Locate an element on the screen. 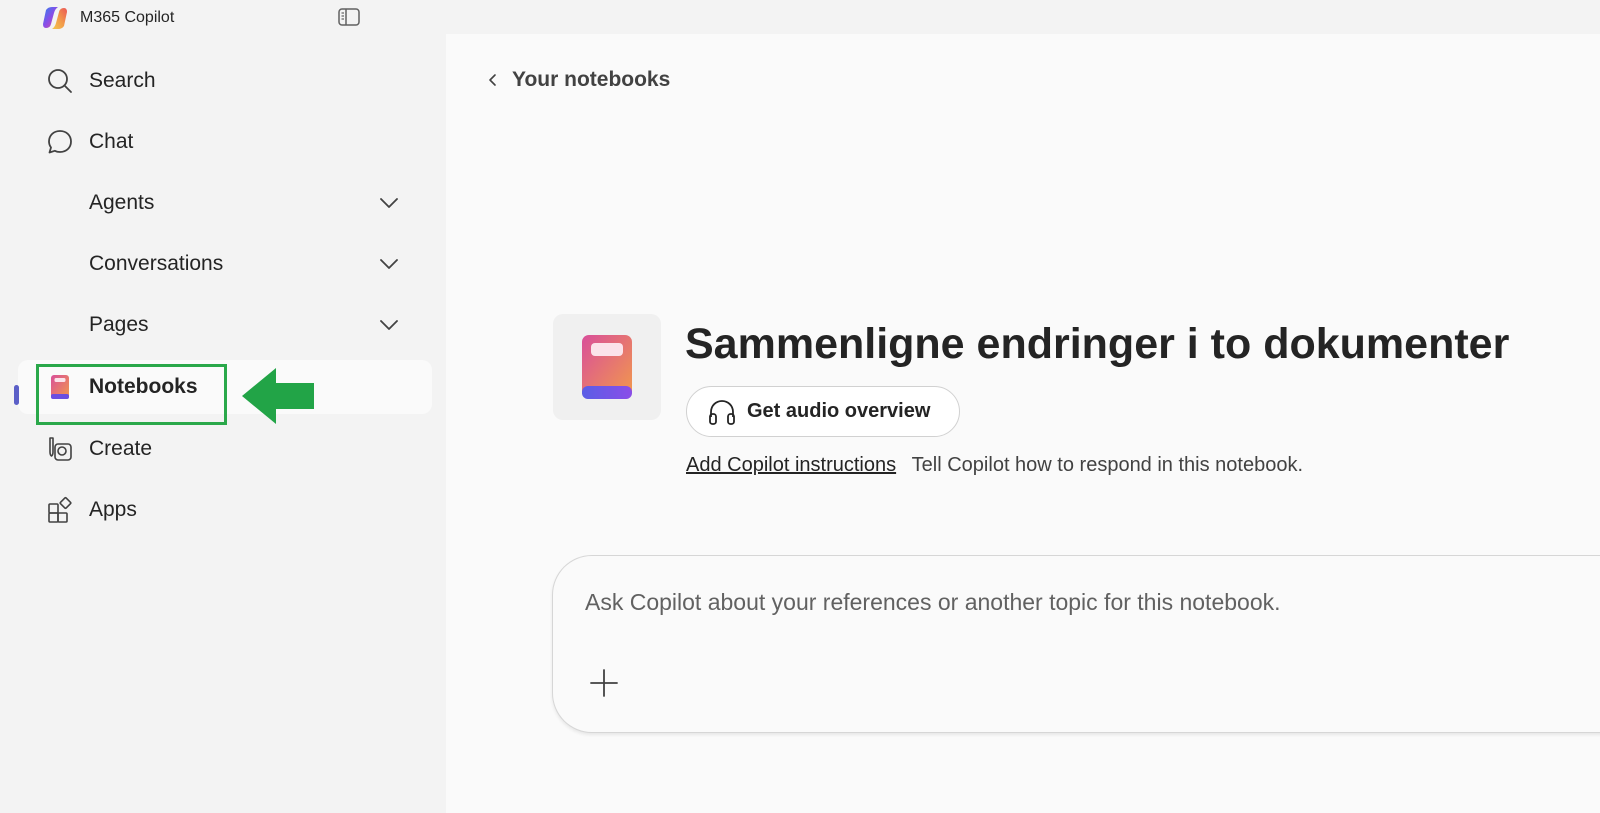  sidebar-item-search: Search is located at coordinates (225, 81).